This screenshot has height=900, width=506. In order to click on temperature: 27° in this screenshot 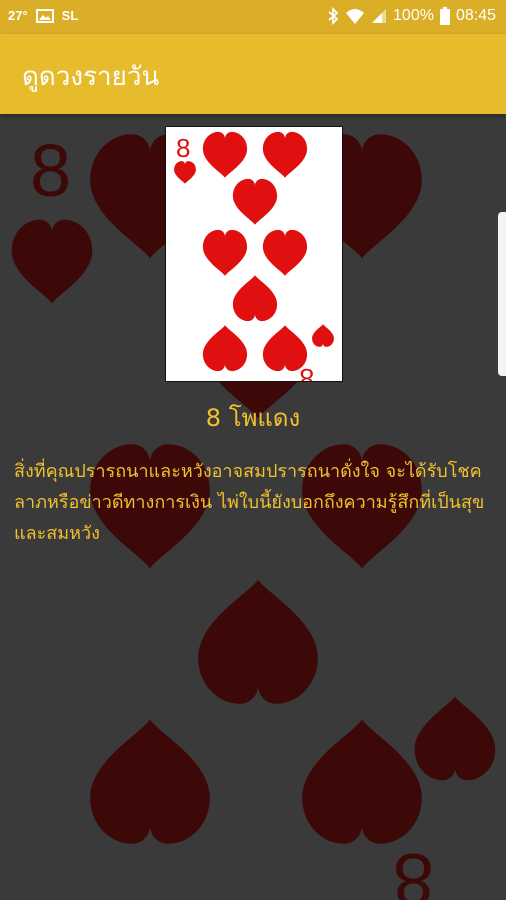, I will do `click(18, 15)`.